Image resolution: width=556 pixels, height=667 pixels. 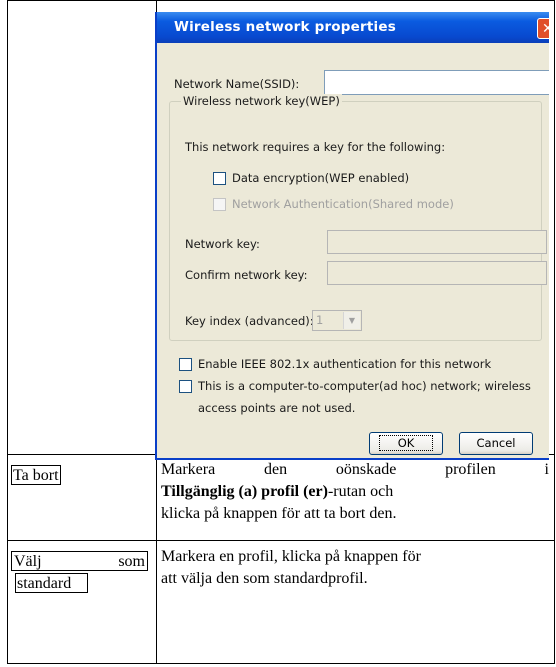 What do you see at coordinates (131, 561) in the screenshot?
I see `term-word: som` at bounding box center [131, 561].